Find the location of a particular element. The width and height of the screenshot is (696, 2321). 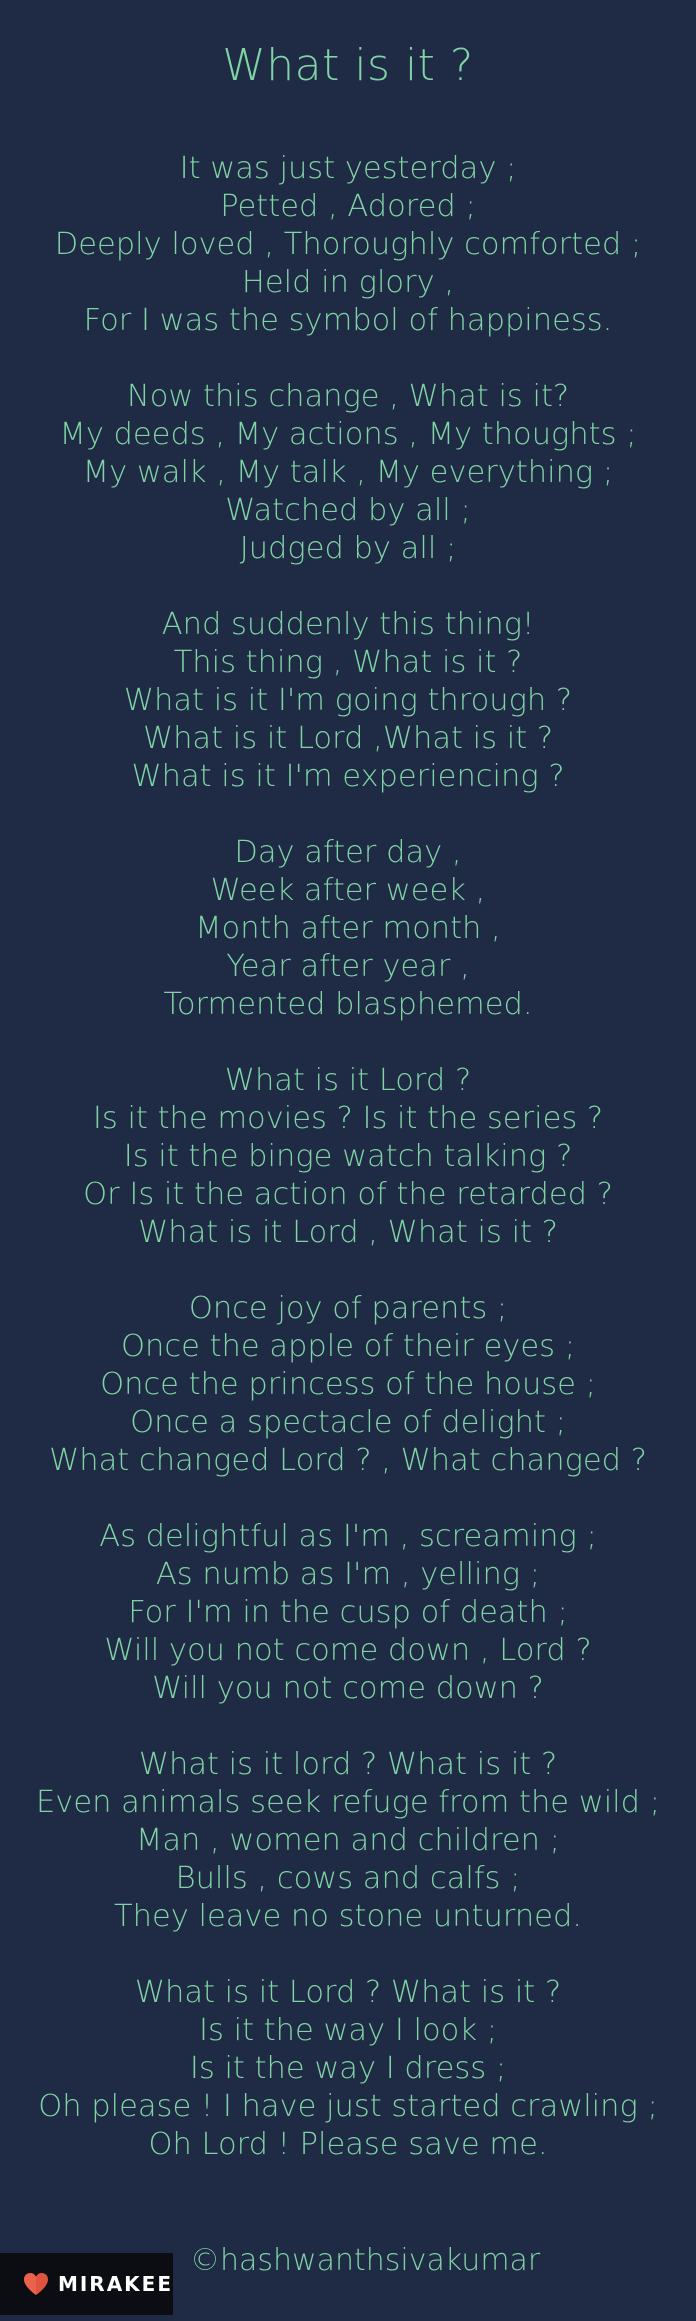

poem-line: Will you not come down , Lord ? is located at coordinates (348, 1650).